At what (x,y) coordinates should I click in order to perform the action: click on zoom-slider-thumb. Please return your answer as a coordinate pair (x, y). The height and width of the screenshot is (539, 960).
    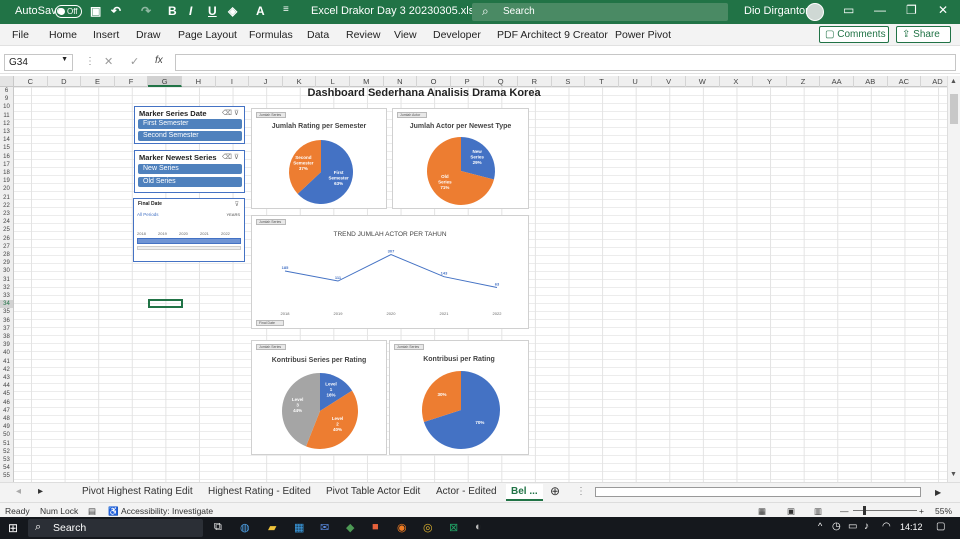
    Looking at the image, I should click on (864, 510).